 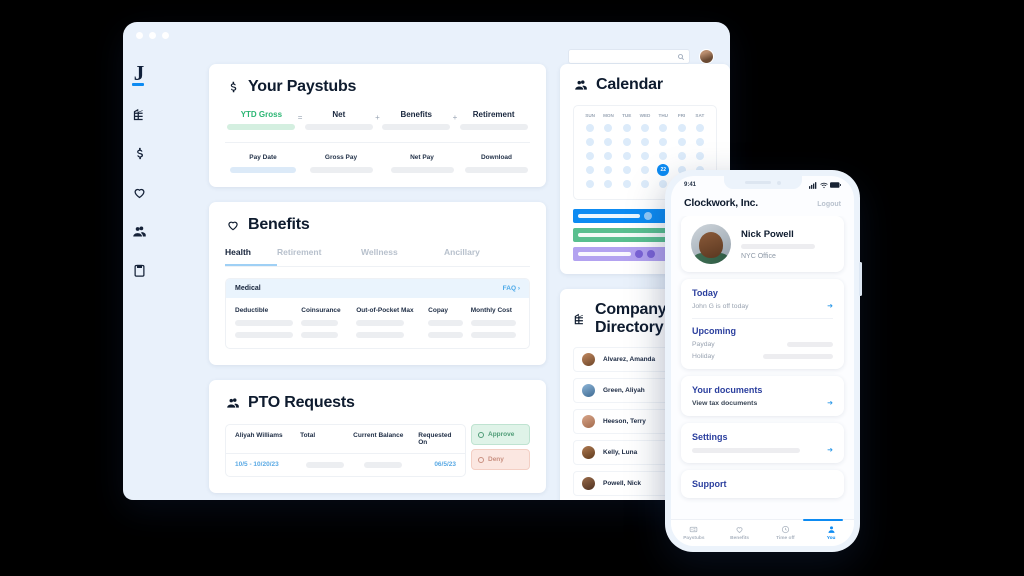 What do you see at coordinates (762, 356) in the screenshot?
I see `upcoming-item-holiday: Holiday` at bounding box center [762, 356].